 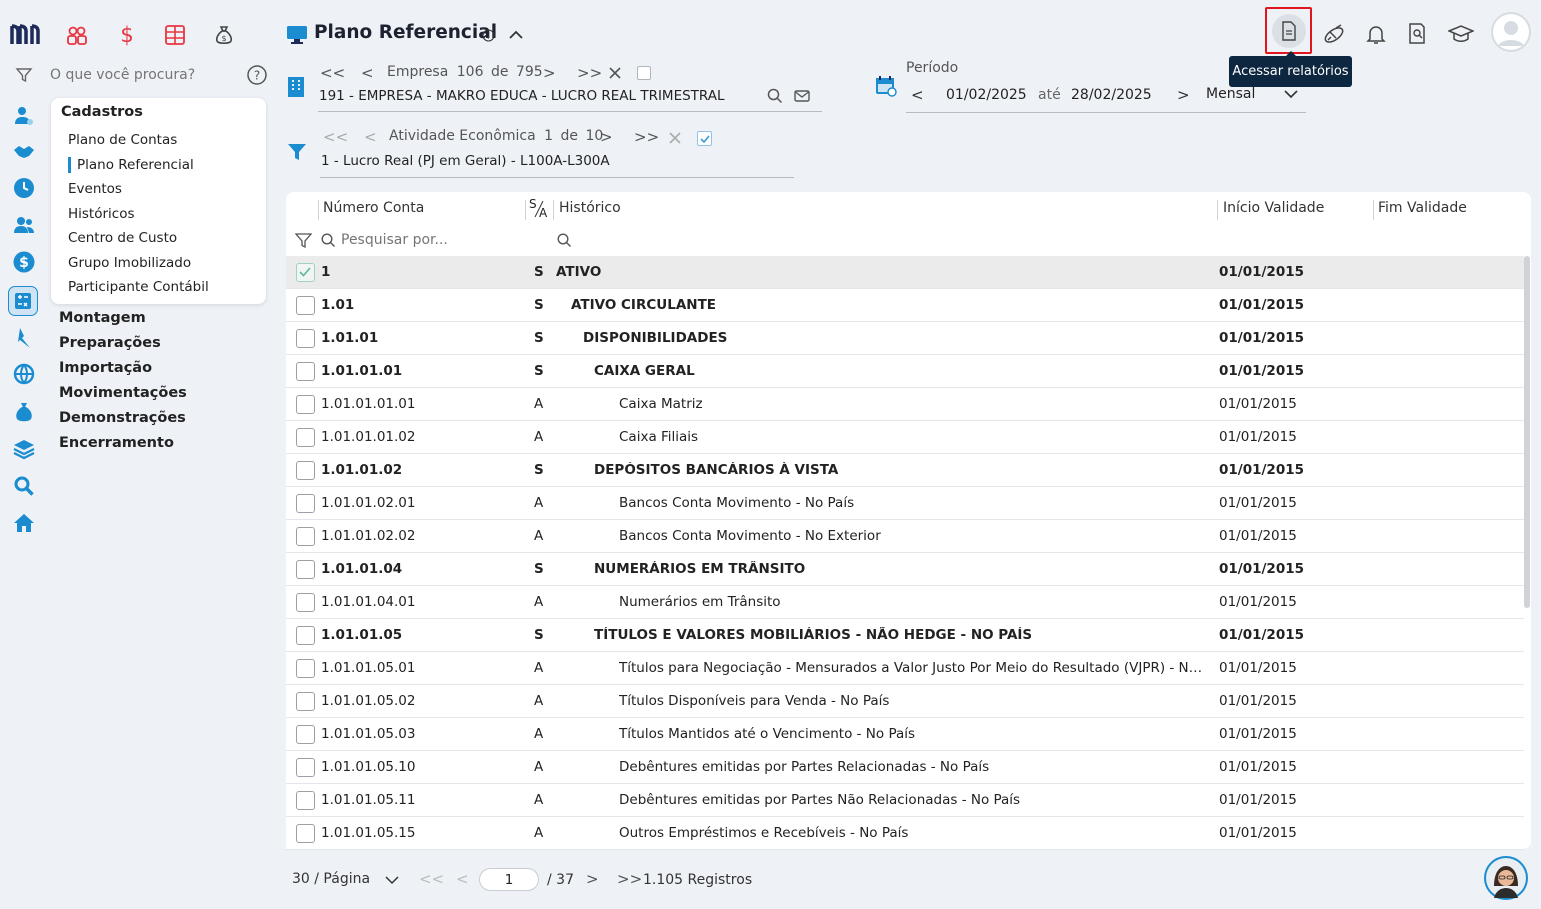 What do you see at coordinates (123, 393) in the screenshot?
I see `menu-section-movimentacoes: Movimentações` at bounding box center [123, 393].